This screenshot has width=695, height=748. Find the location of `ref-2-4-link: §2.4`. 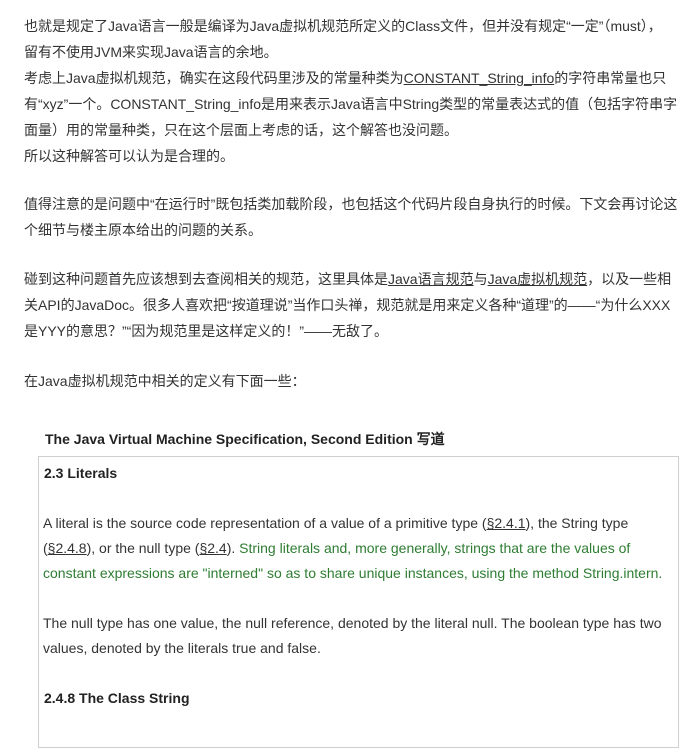

ref-2-4-link: §2.4 is located at coordinates (212, 548).